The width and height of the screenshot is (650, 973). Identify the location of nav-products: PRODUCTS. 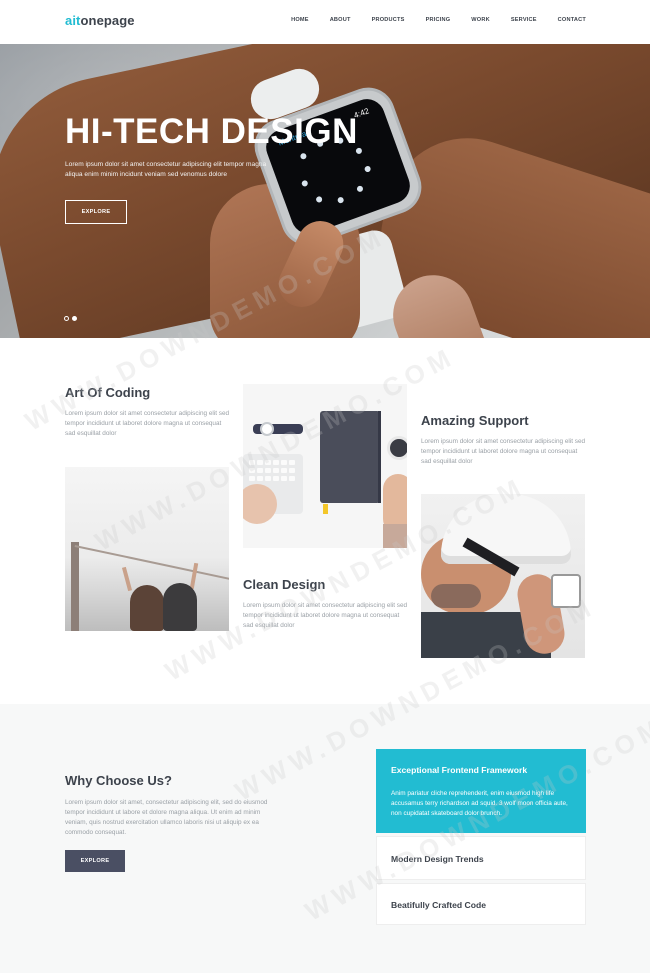
(388, 20).